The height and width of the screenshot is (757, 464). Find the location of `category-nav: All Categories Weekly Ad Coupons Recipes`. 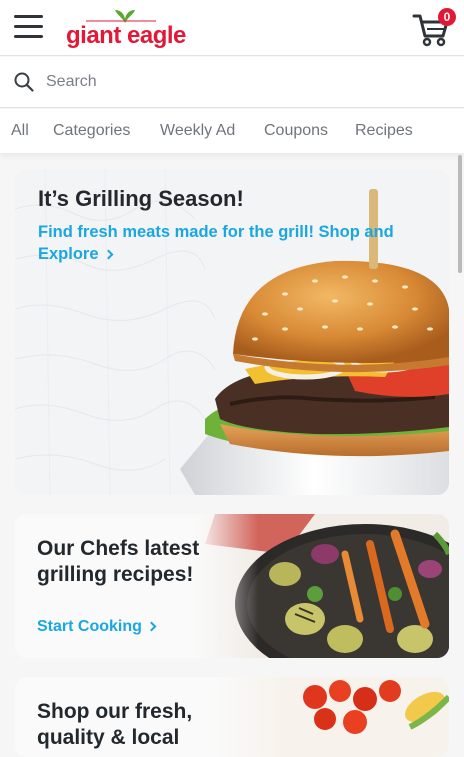

category-nav: All Categories Weekly Ad Coupons Recipes is located at coordinates (232, 131).